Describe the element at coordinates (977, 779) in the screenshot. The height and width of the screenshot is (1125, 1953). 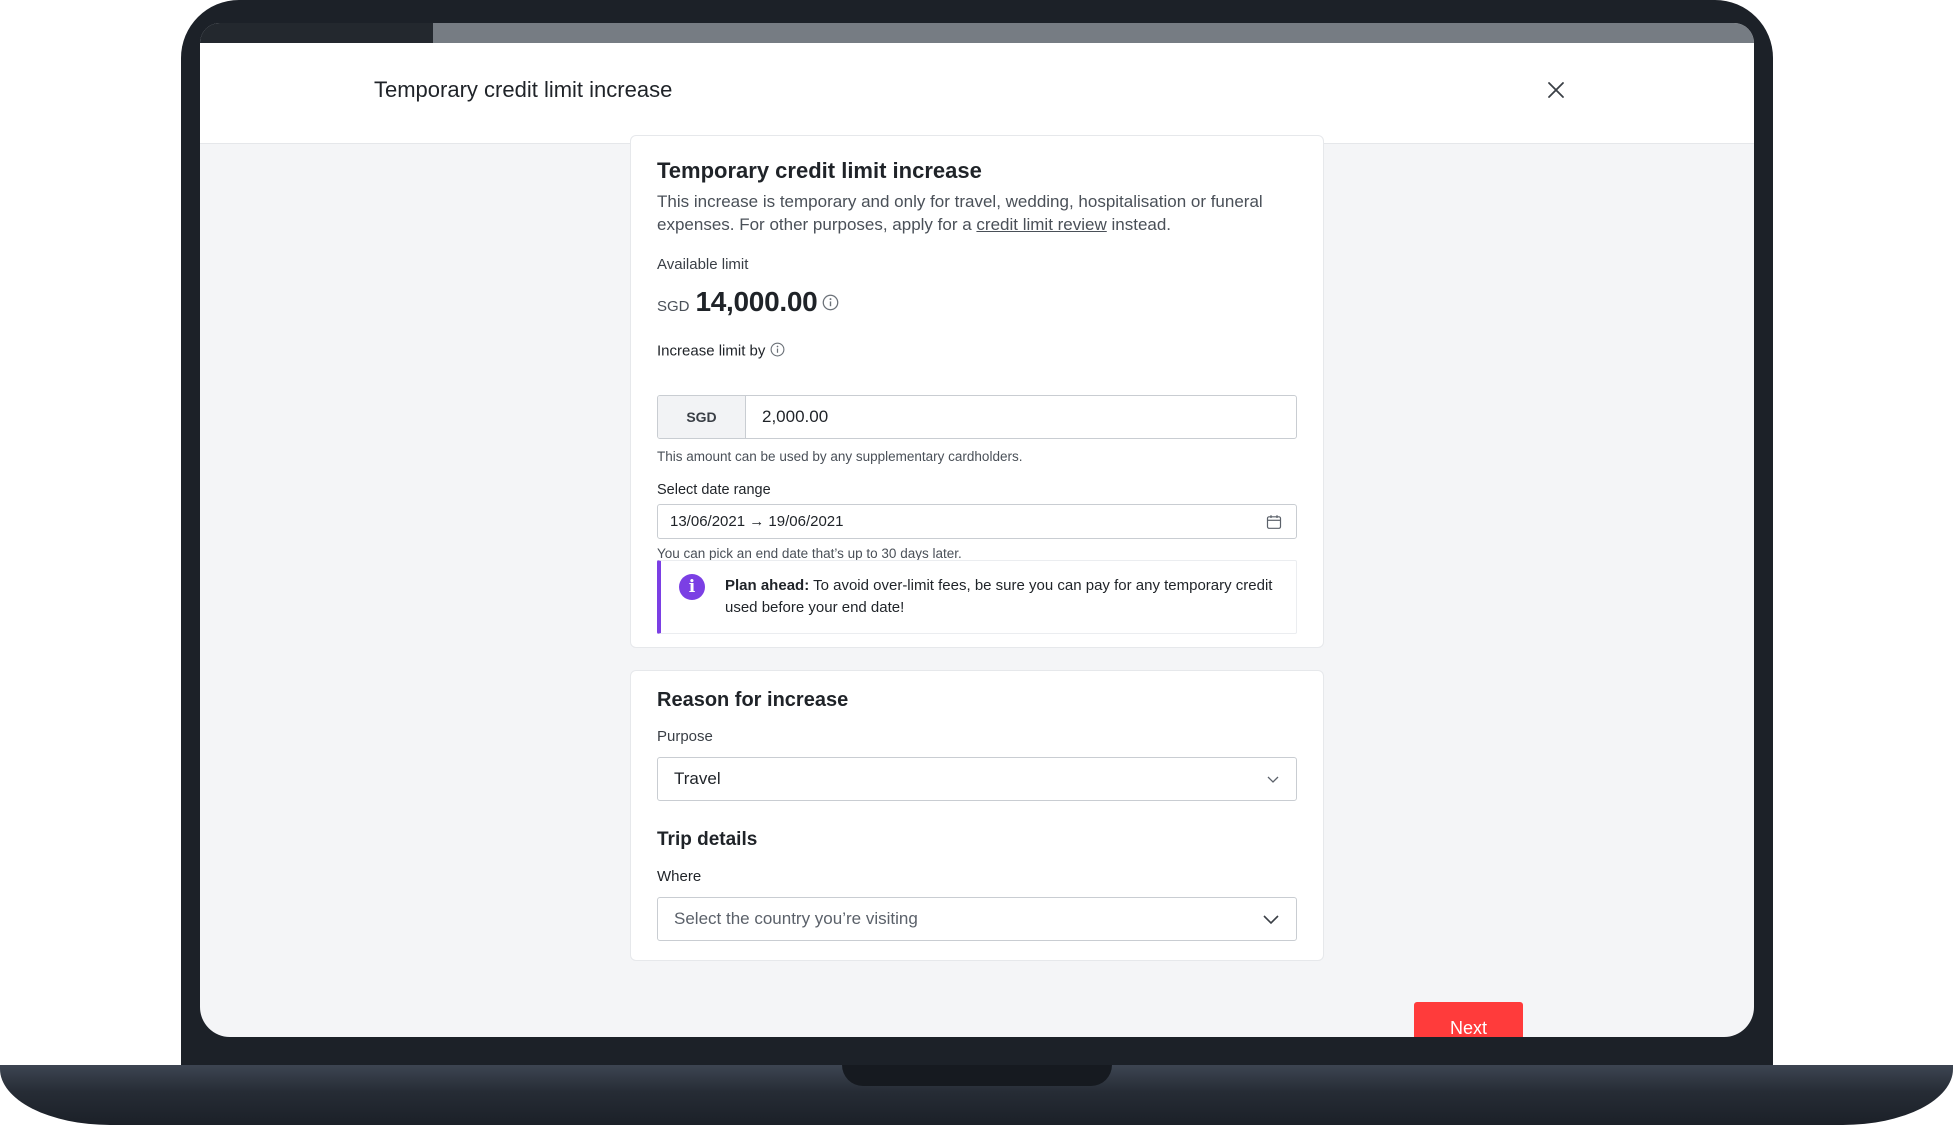
I see `purpose-select: Travel` at that location.